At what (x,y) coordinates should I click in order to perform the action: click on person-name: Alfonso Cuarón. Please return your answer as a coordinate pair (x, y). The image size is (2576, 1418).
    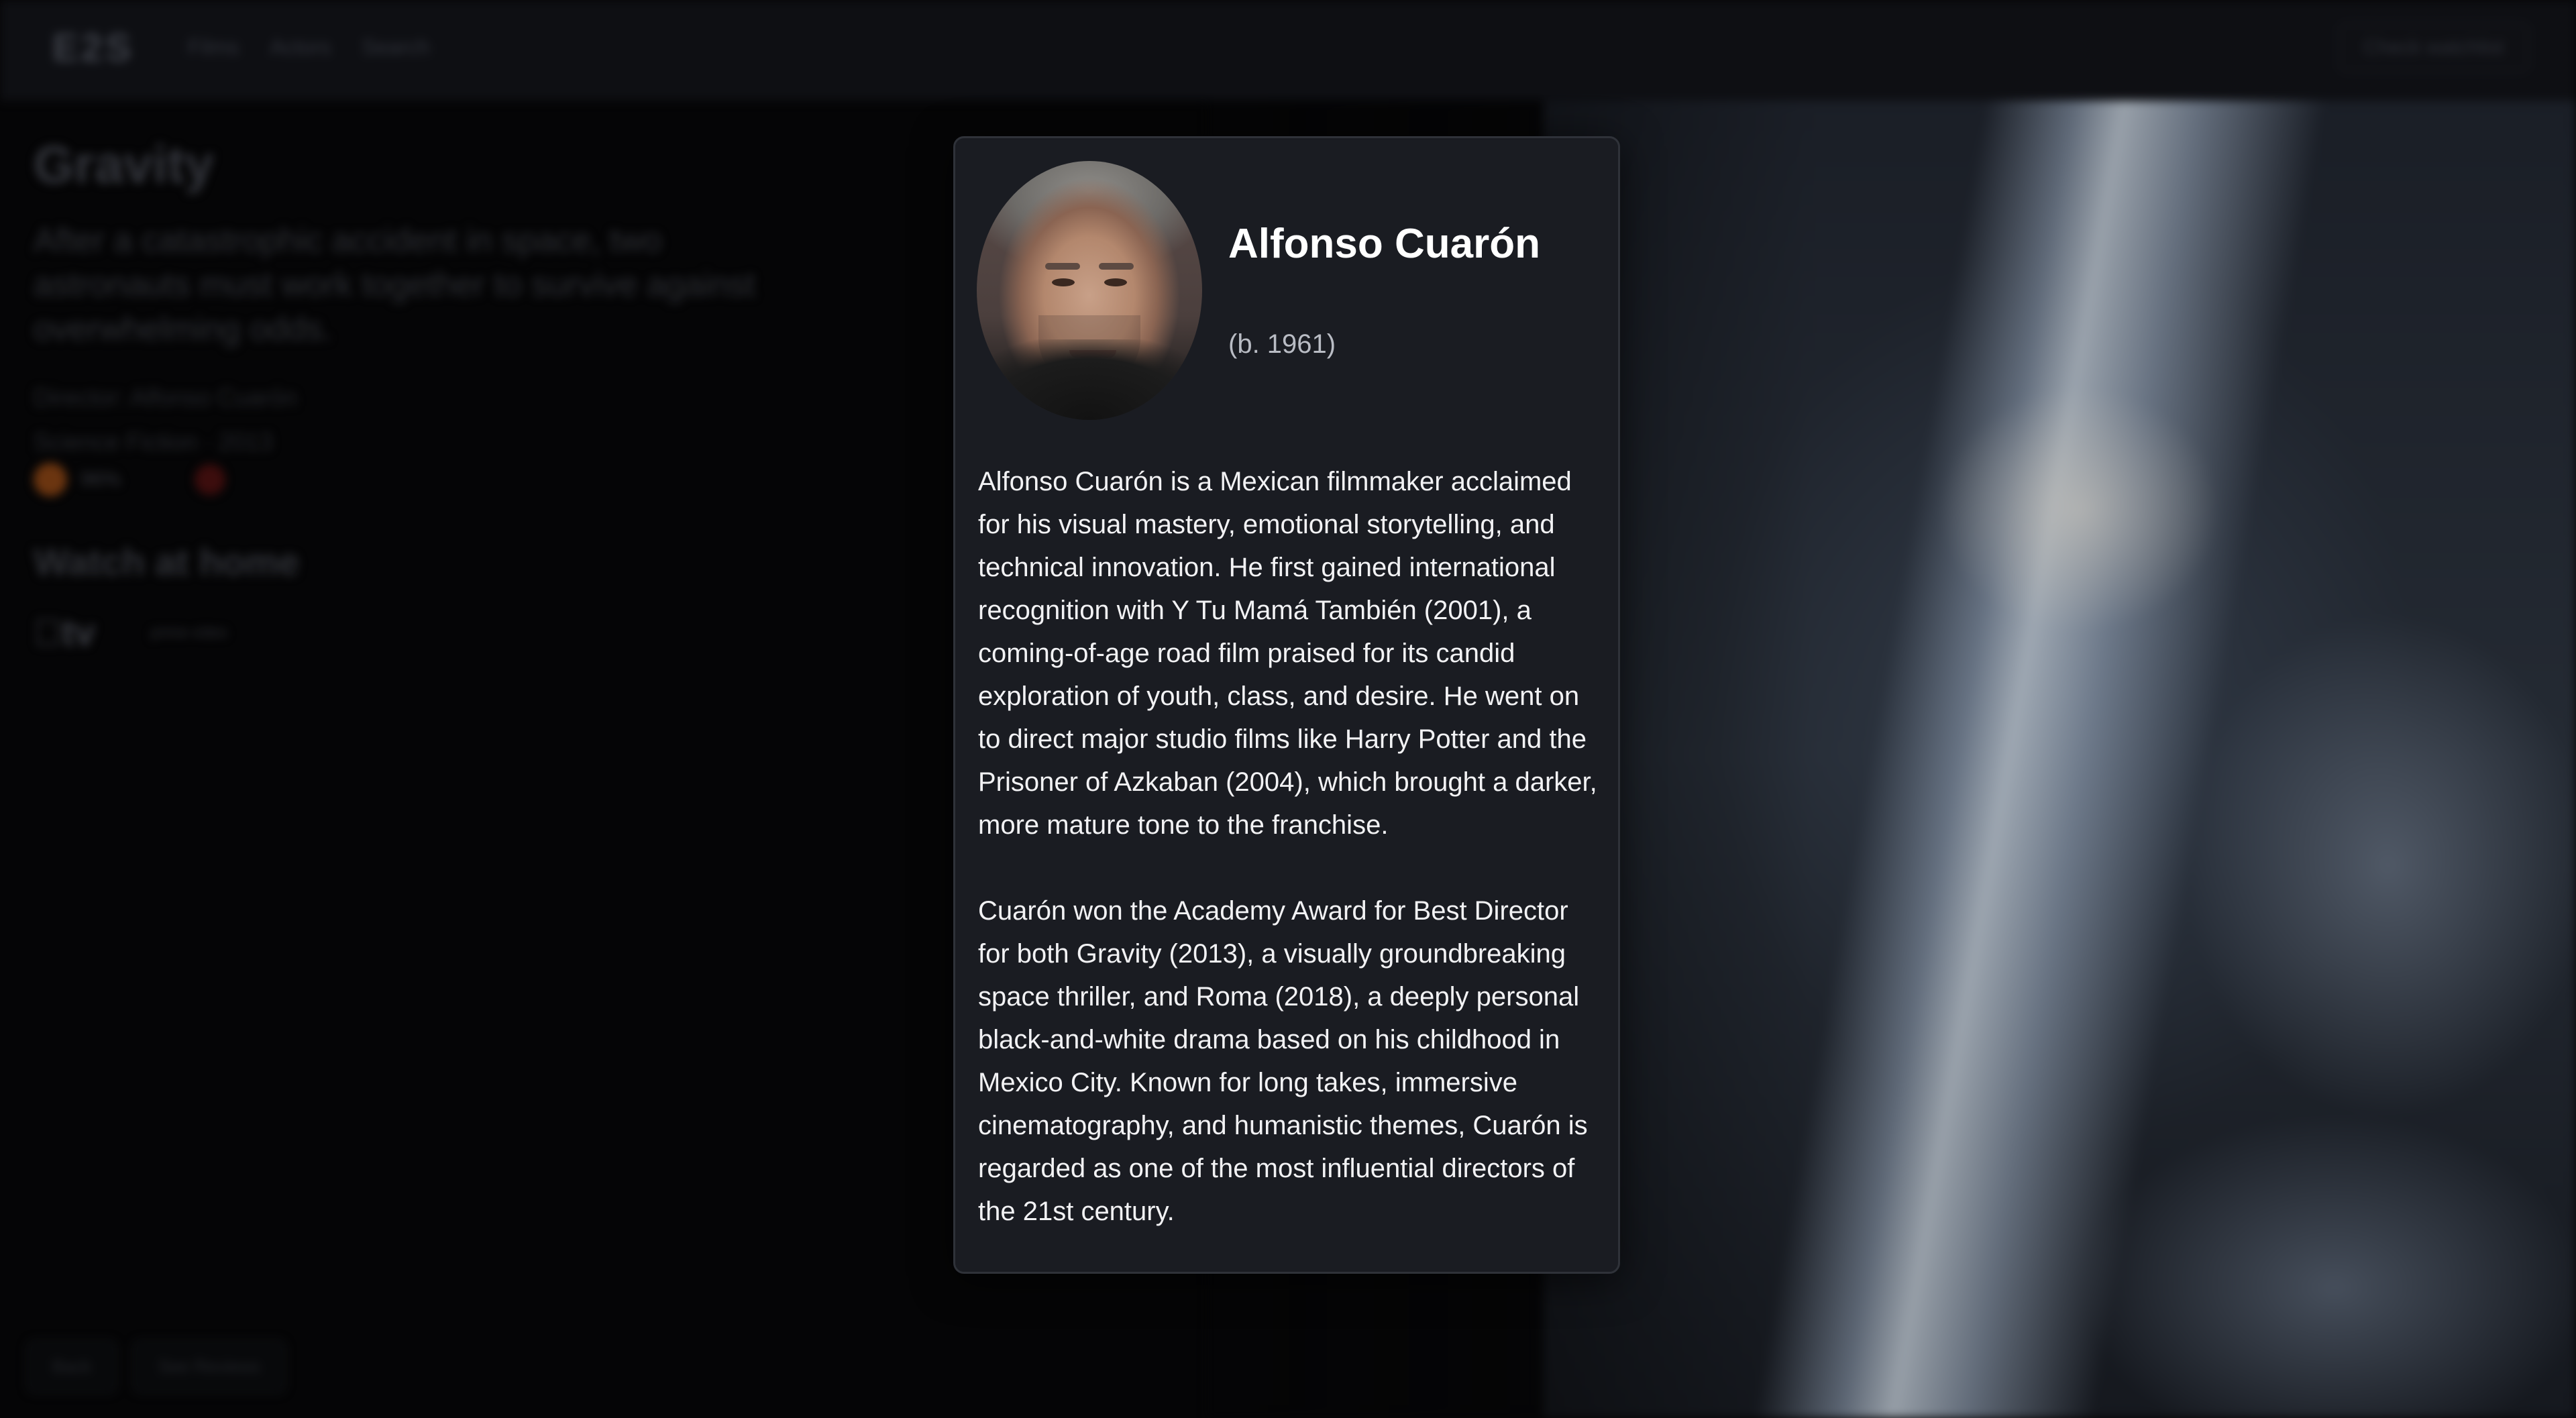
    Looking at the image, I should click on (1384, 244).